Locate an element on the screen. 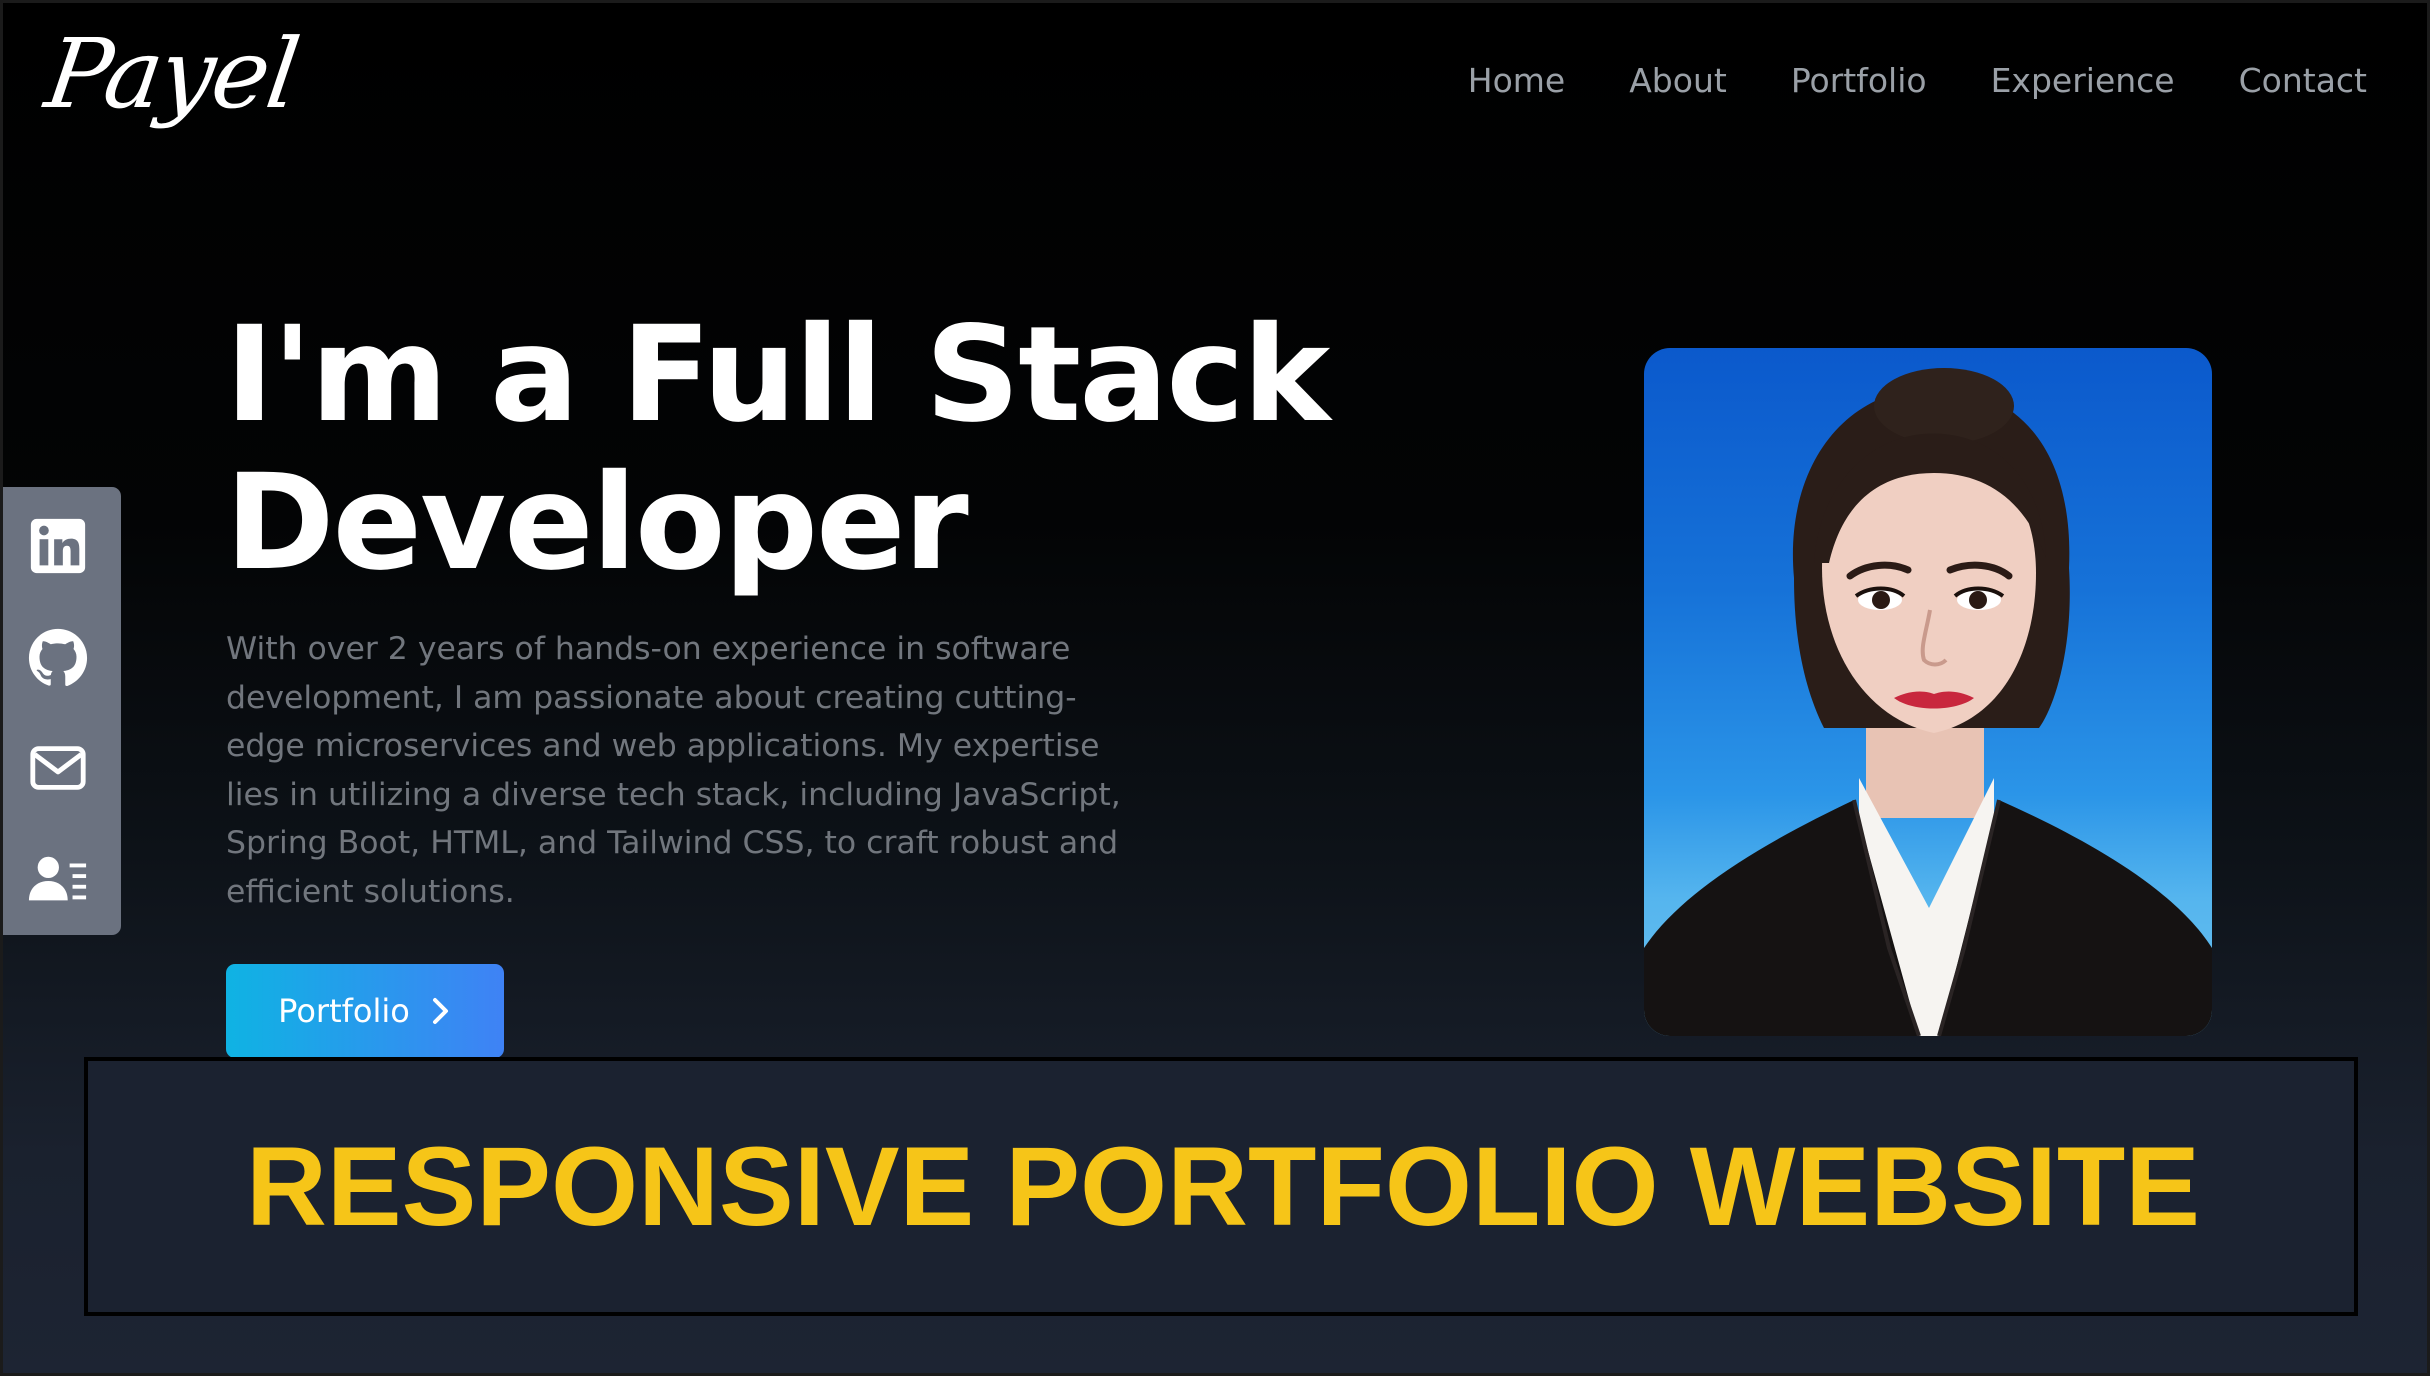 This screenshot has height=1376, width=2430. site-logo: Payel is located at coordinates (171, 74).